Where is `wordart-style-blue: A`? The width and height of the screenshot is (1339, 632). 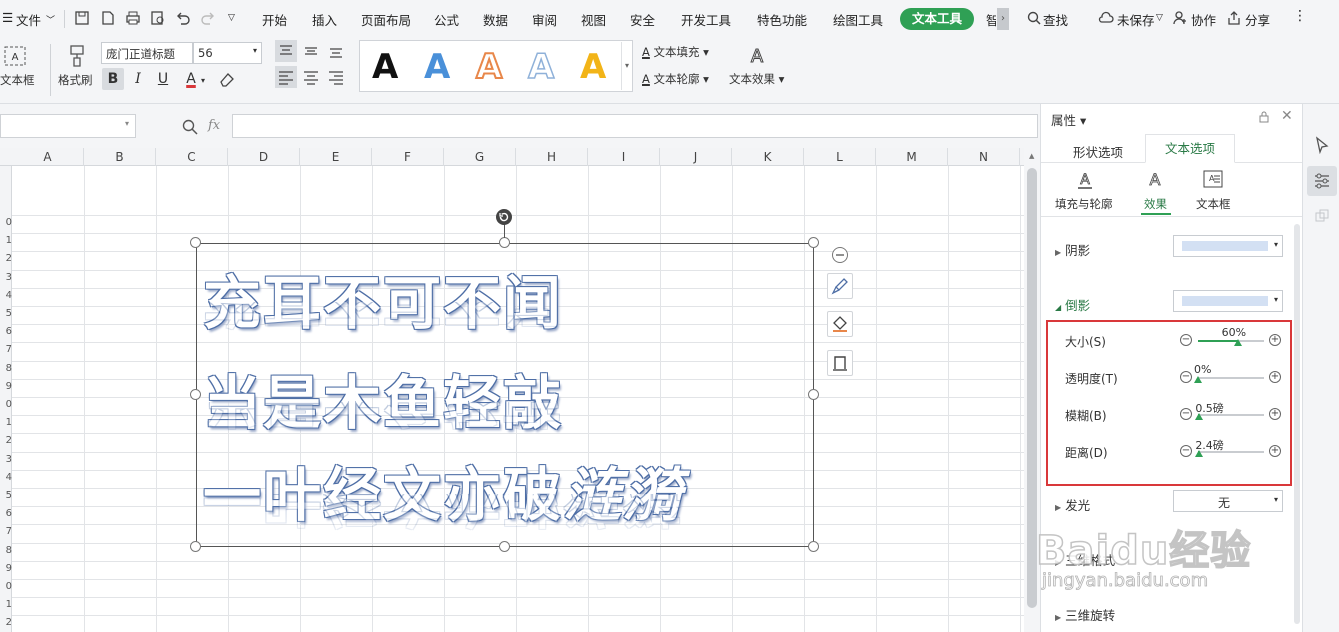
wordart-style-blue: A is located at coordinates (437, 67).